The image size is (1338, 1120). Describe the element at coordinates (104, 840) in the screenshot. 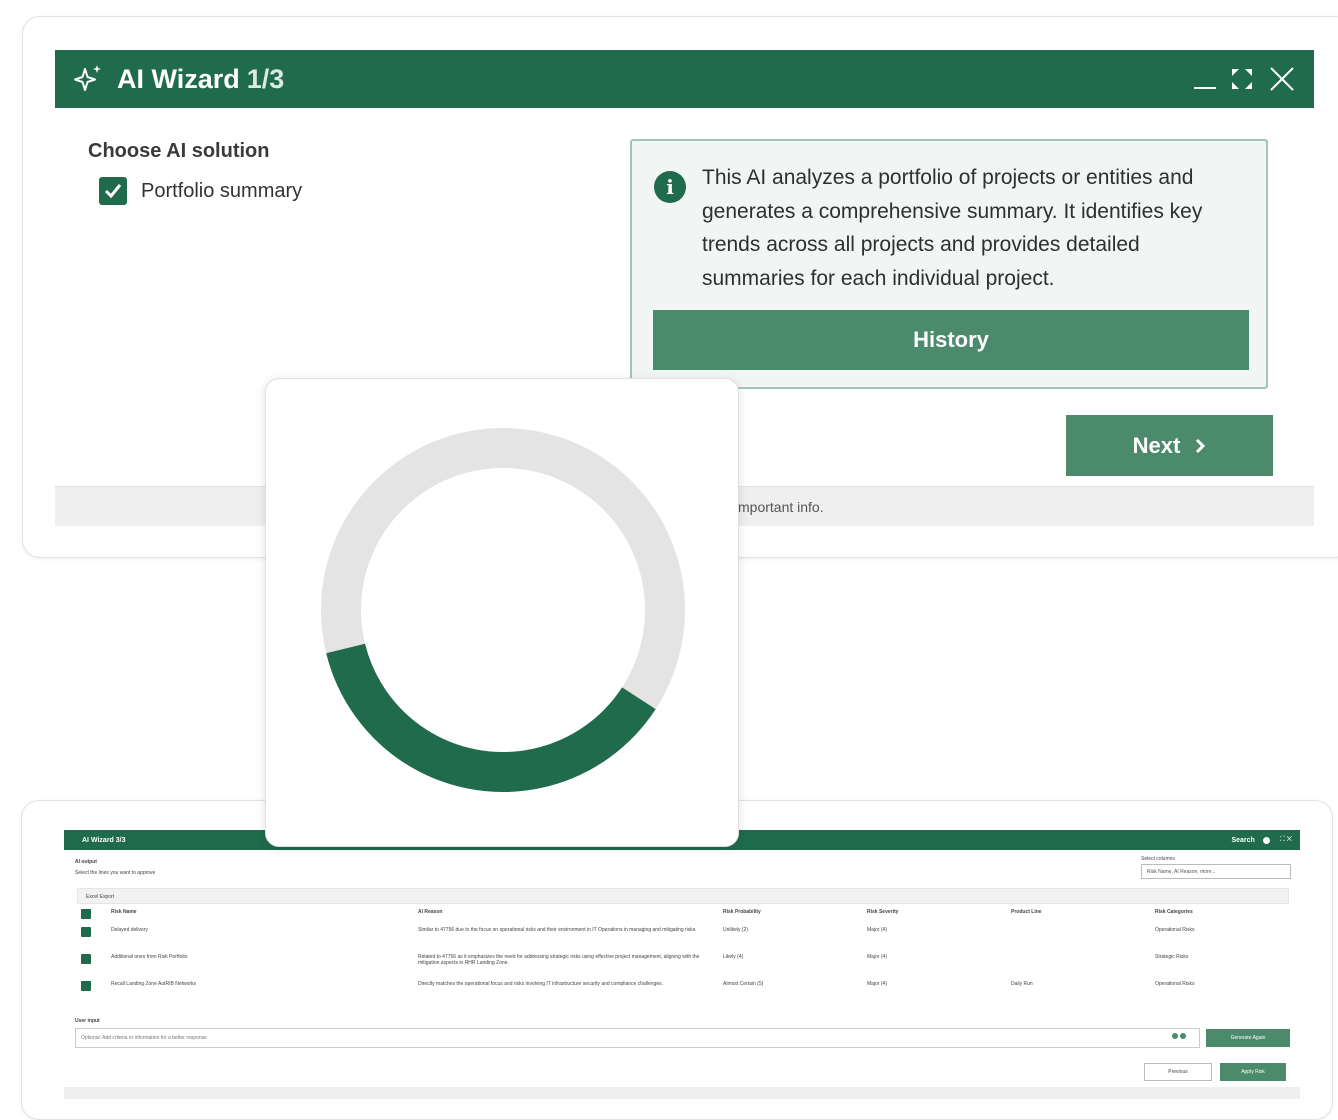

I see `results-title: AI Wizard 3/3` at that location.